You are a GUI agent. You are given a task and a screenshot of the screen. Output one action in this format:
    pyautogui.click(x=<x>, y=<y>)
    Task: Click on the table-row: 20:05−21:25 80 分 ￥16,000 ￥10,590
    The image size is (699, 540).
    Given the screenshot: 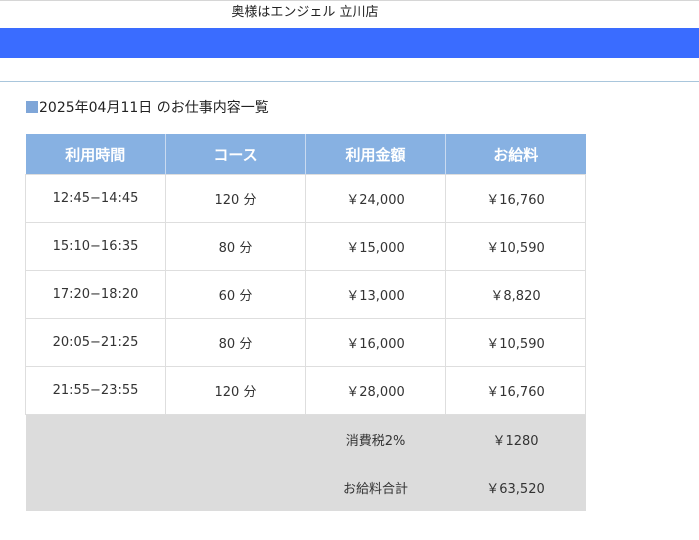 What is the action you would take?
    pyautogui.click(x=305, y=342)
    